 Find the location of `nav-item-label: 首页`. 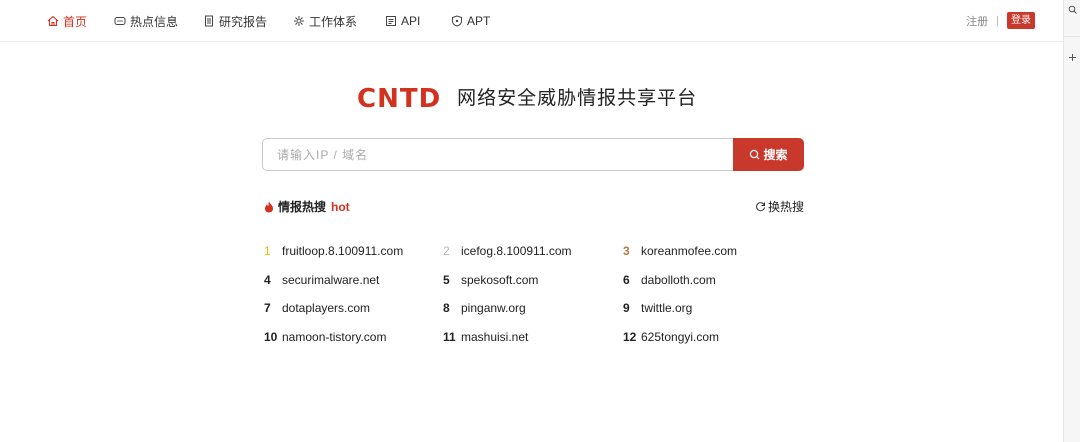

nav-item-label: 首页 is located at coordinates (75, 21).